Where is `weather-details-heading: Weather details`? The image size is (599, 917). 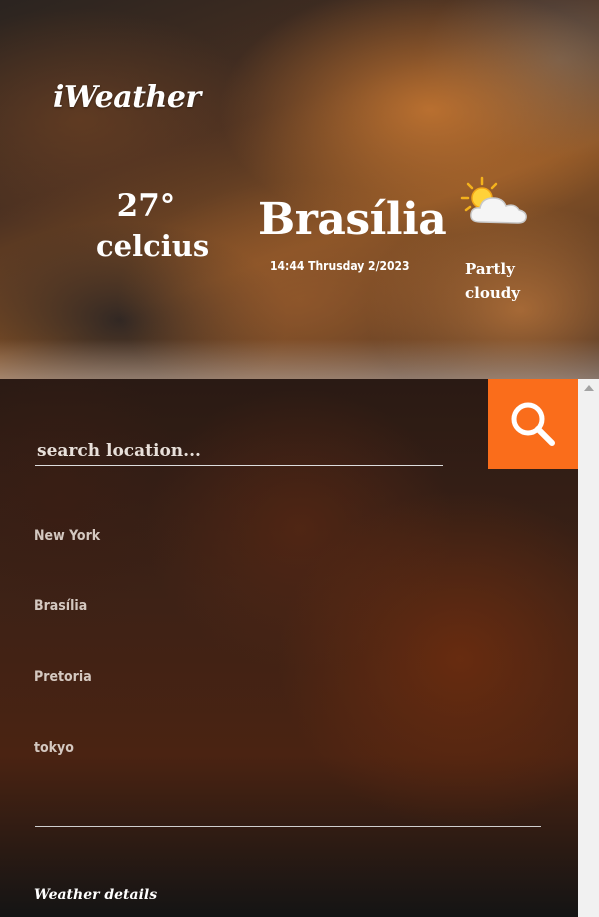
weather-details-heading: Weather details is located at coordinates (96, 895).